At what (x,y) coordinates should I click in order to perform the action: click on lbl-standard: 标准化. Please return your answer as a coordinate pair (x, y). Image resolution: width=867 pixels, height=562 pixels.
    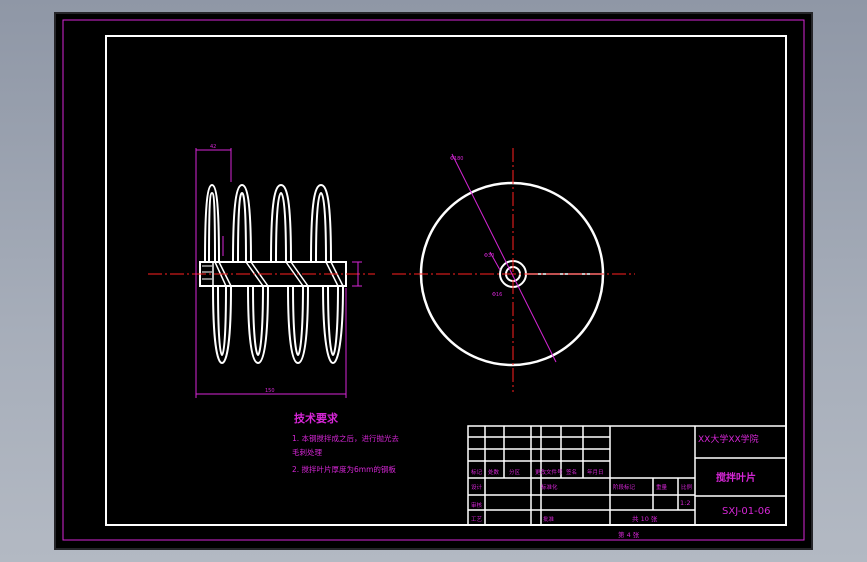
    Looking at the image, I should click on (549, 487).